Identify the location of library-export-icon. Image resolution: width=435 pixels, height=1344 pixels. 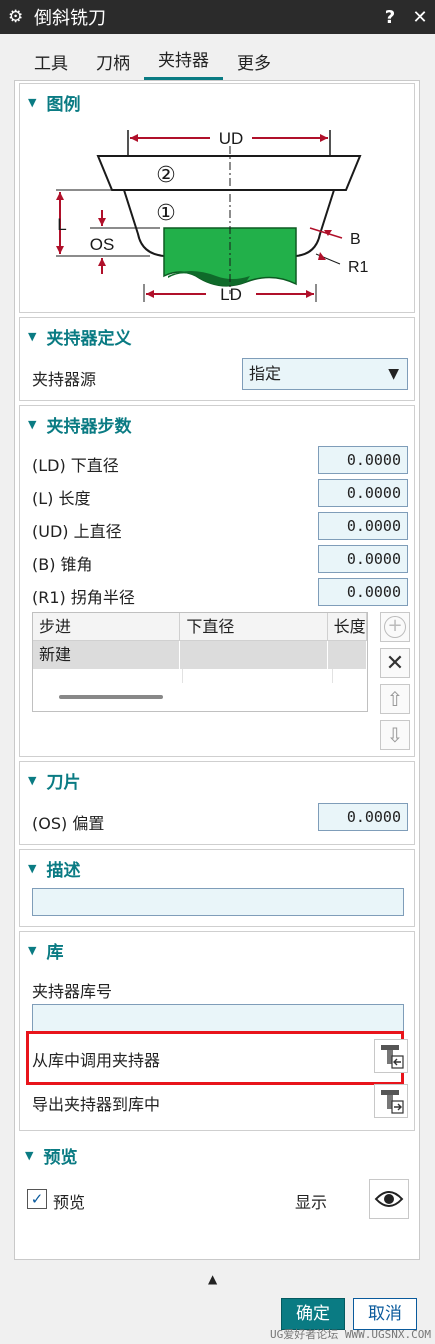
(392, 1102).